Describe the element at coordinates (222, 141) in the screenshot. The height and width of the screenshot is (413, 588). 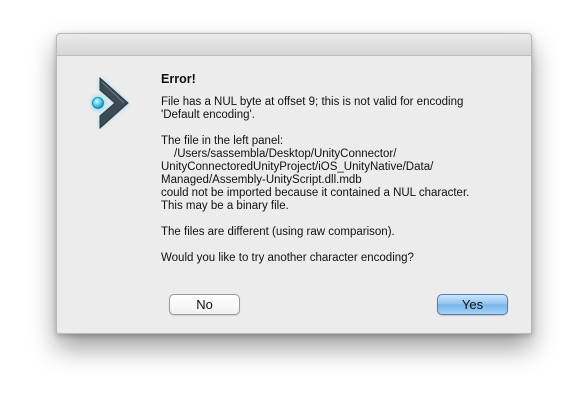
I see `message-line: The file in the left panel:` at that location.